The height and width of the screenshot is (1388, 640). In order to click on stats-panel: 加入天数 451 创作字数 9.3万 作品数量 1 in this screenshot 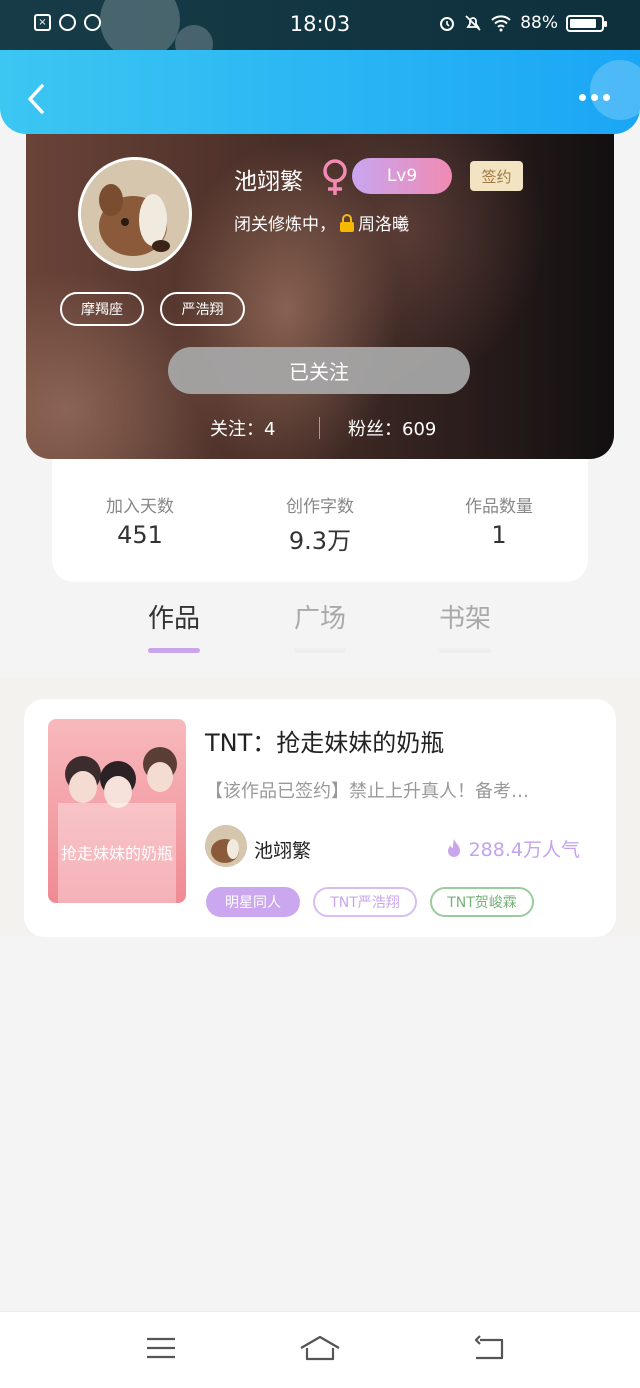, I will do `click(320, 511)`.